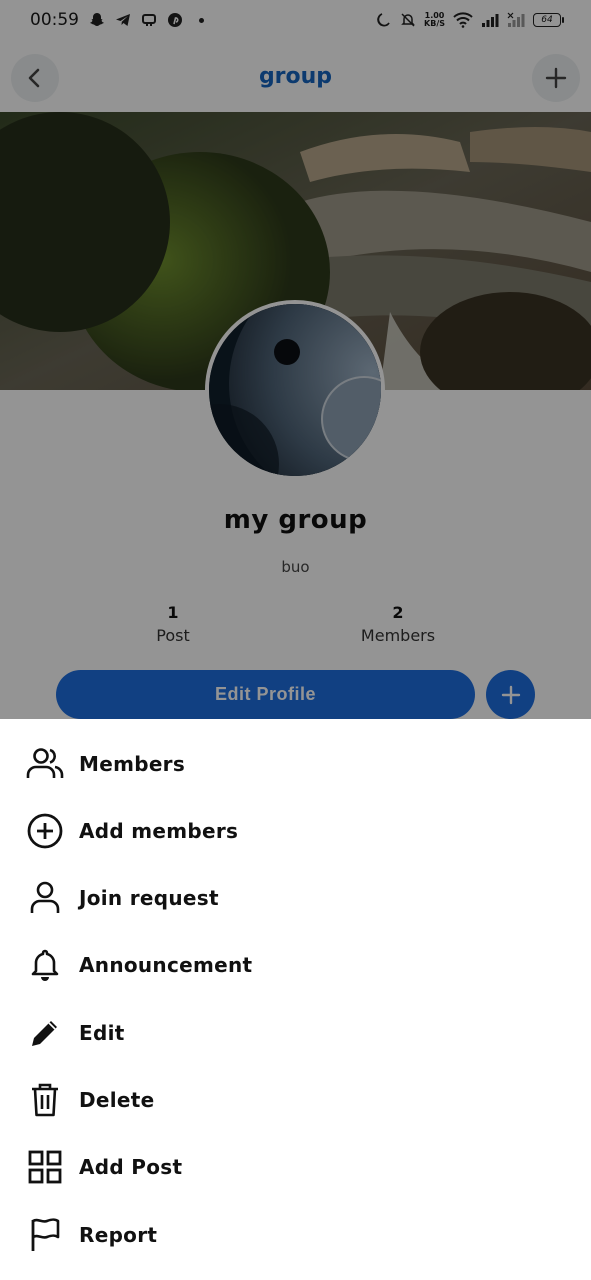 The width and height of the screenshot is (591, 1280). Describe the element at coordinates (45, 898) in the screenshot. I see `person-icon` at that location.